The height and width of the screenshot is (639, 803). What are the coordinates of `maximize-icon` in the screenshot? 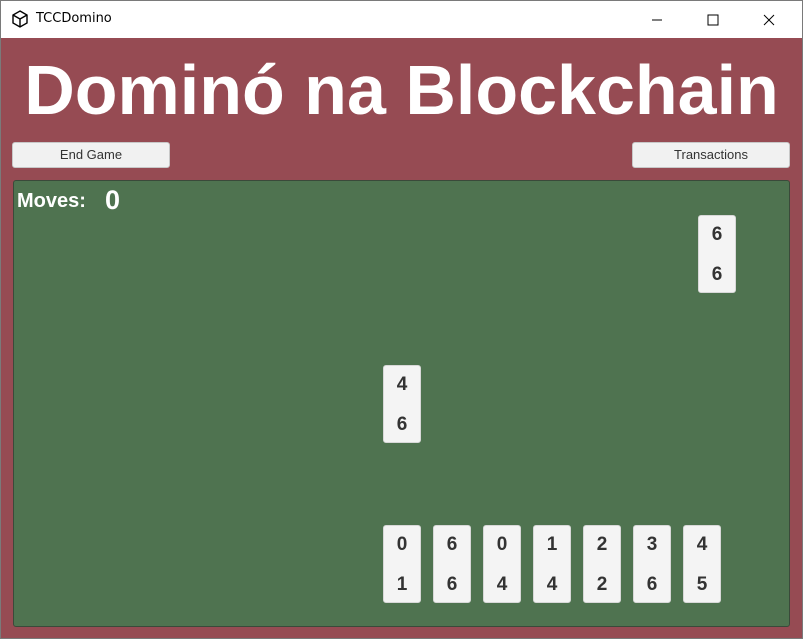 It's located at (713, 20).